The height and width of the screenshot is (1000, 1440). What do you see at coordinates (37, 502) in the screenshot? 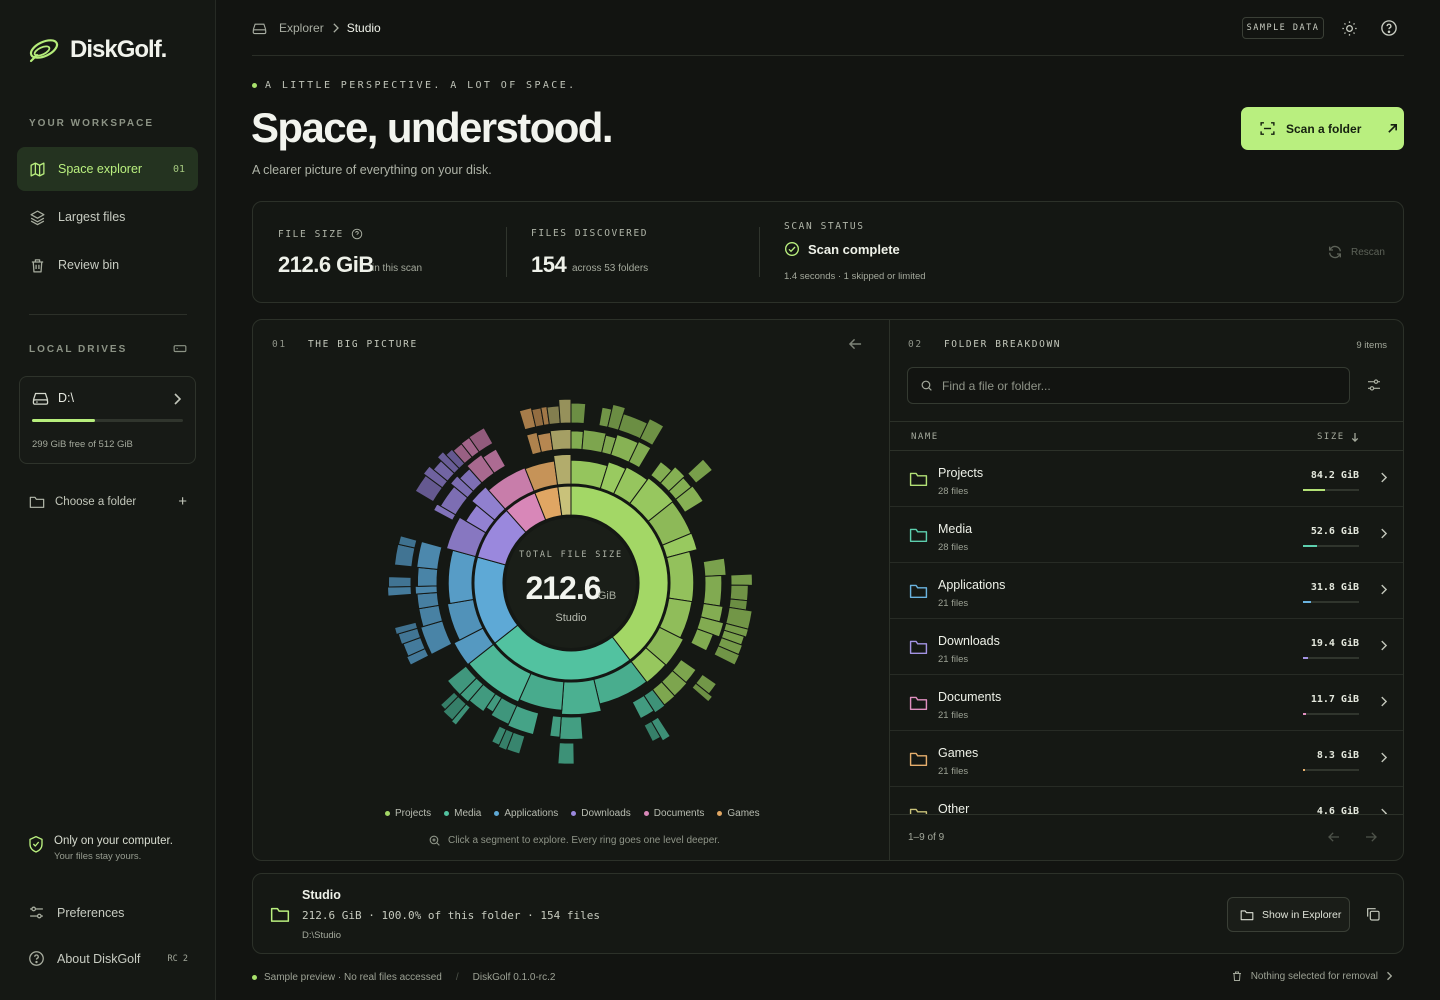
I see `folder-open-icon` at bounding box center [37, 502].